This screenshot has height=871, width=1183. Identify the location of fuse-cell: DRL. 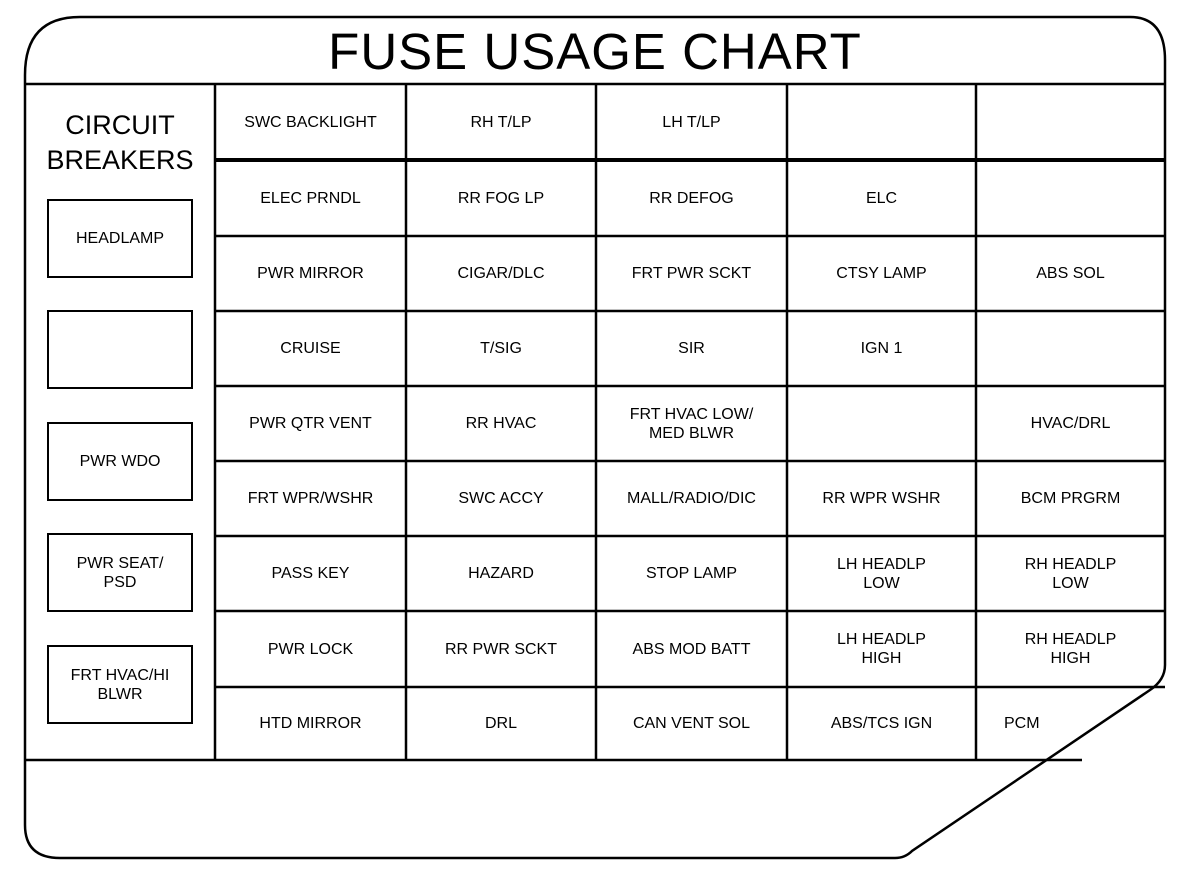
(501, 723).